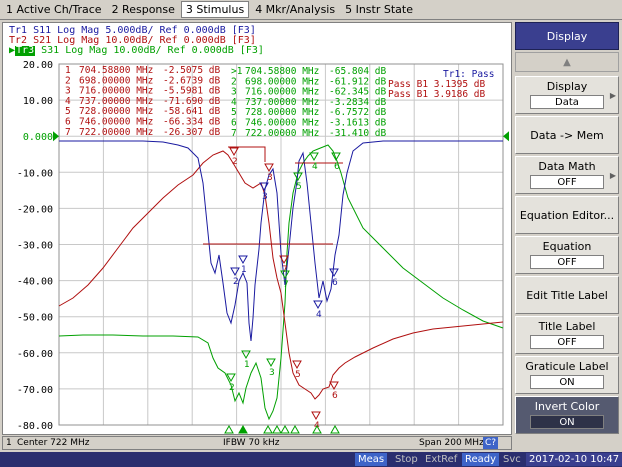 The height and width of the screenshot is (467, 622). What do you see at coordinates (295, 9) in the screenshot?
I see `menu-mkr-analysis: 4 Mkr/Analysis` at bounding box center [295, 9].